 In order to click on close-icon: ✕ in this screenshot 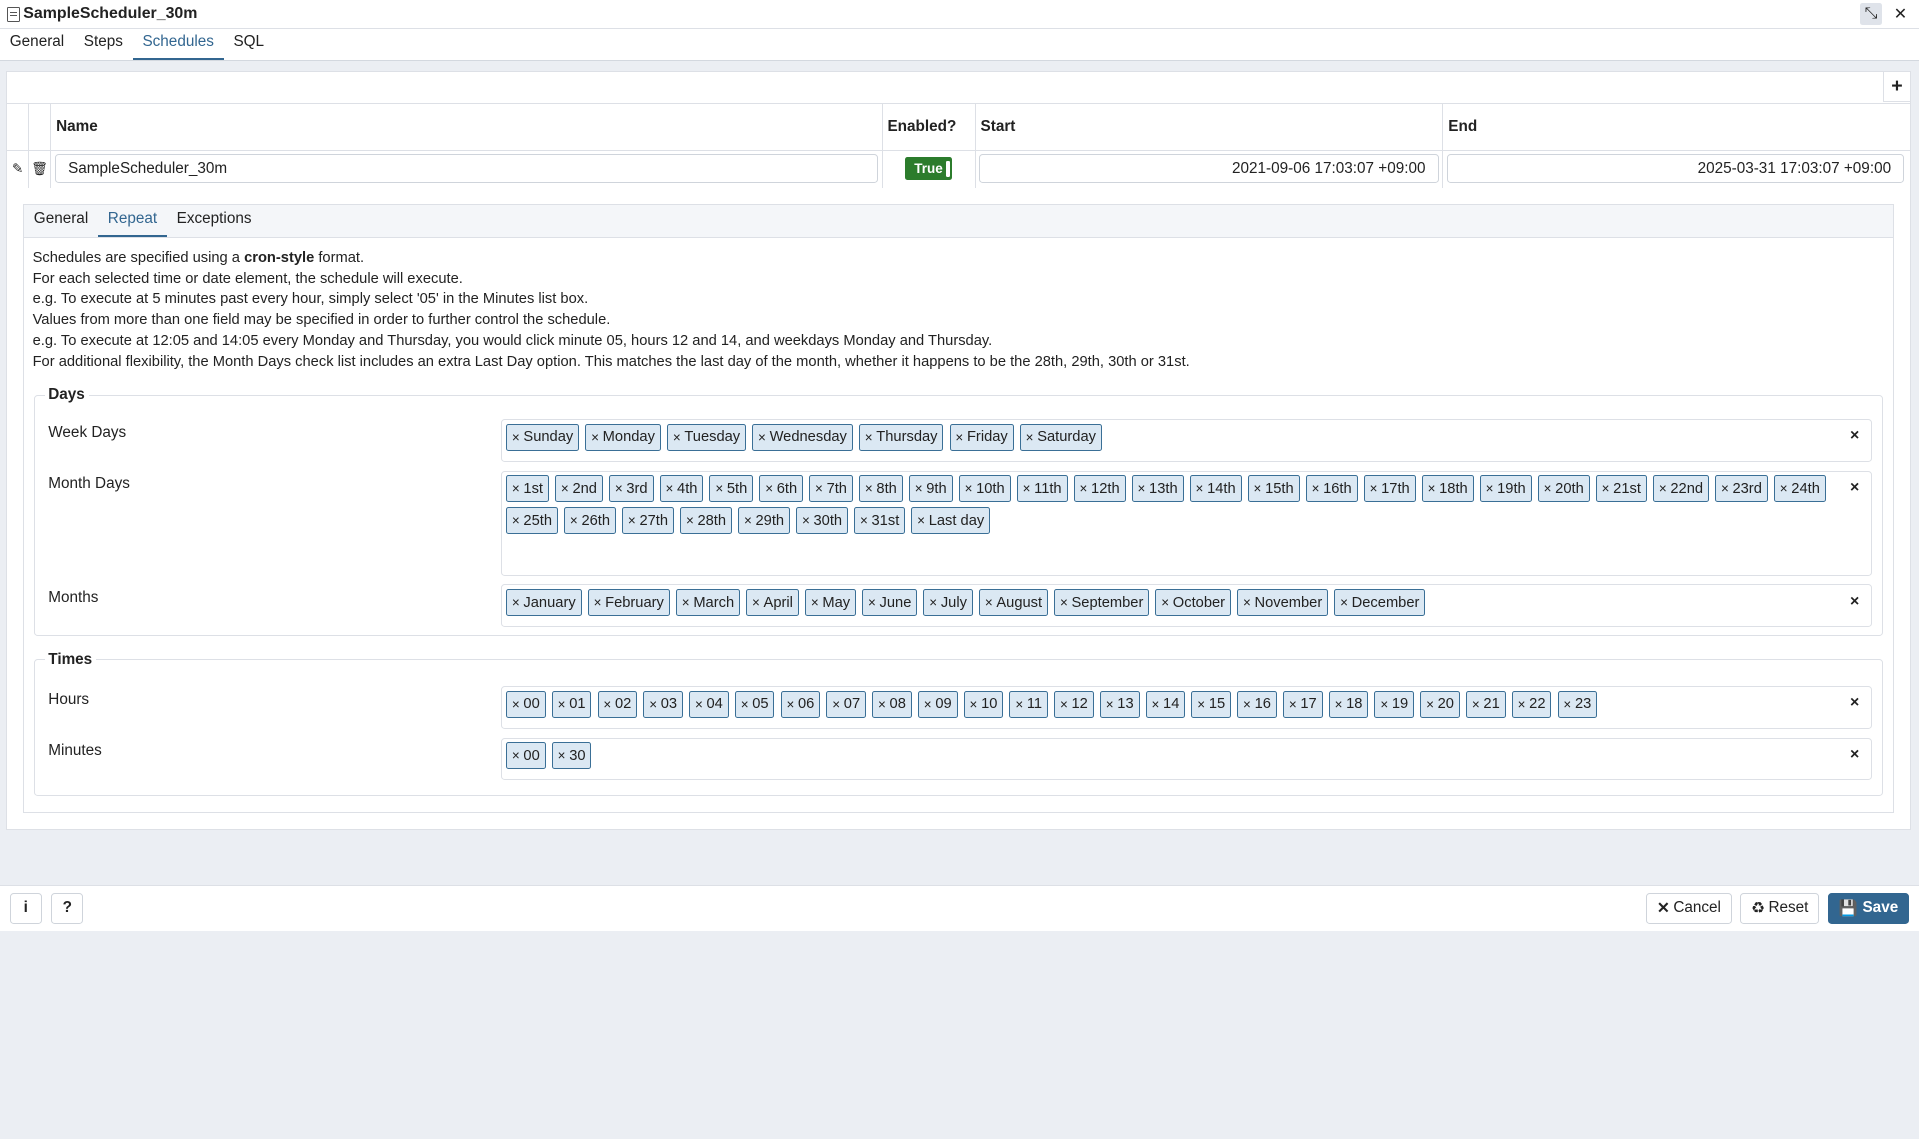, I will do `click(1900, 14)`.